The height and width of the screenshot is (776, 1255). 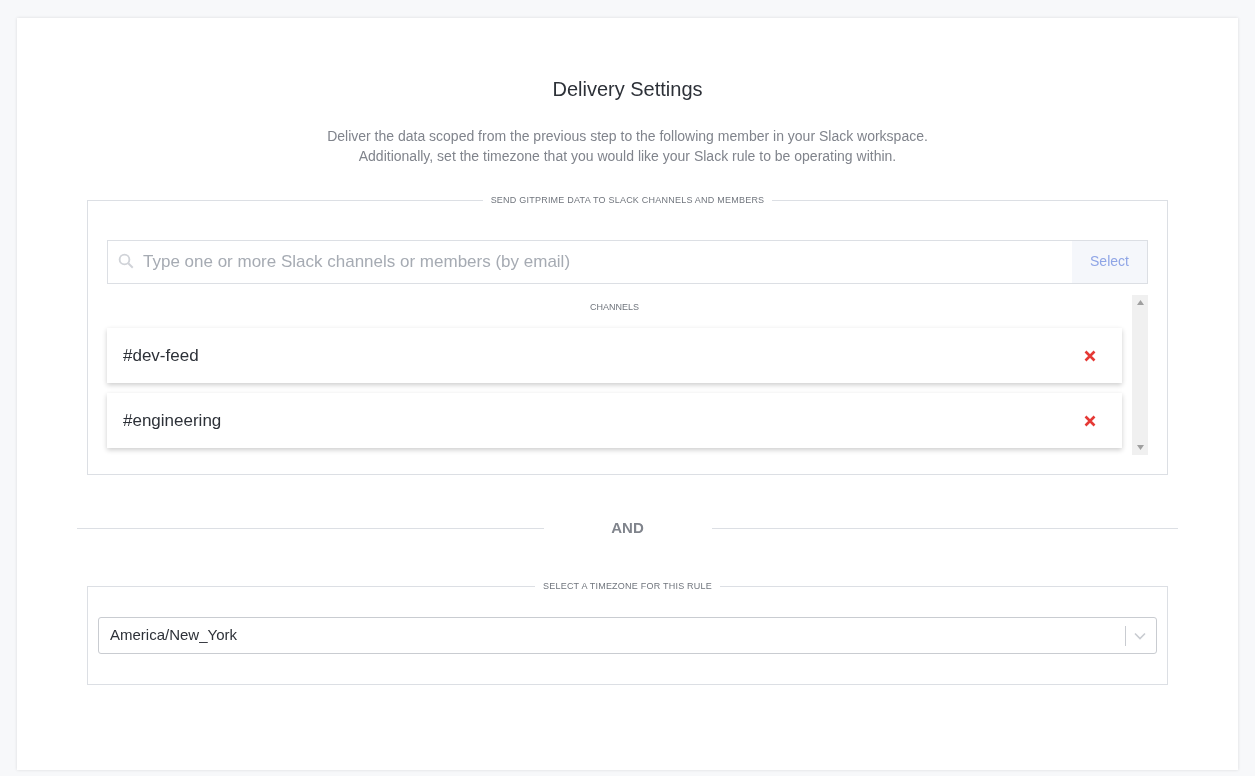 What do you see at coordinates (627, 586) in the screenshot?
I see `panel-legend: SELECT A TIMEZONE FOR THIS RULE` at bounding box center [627, 586].